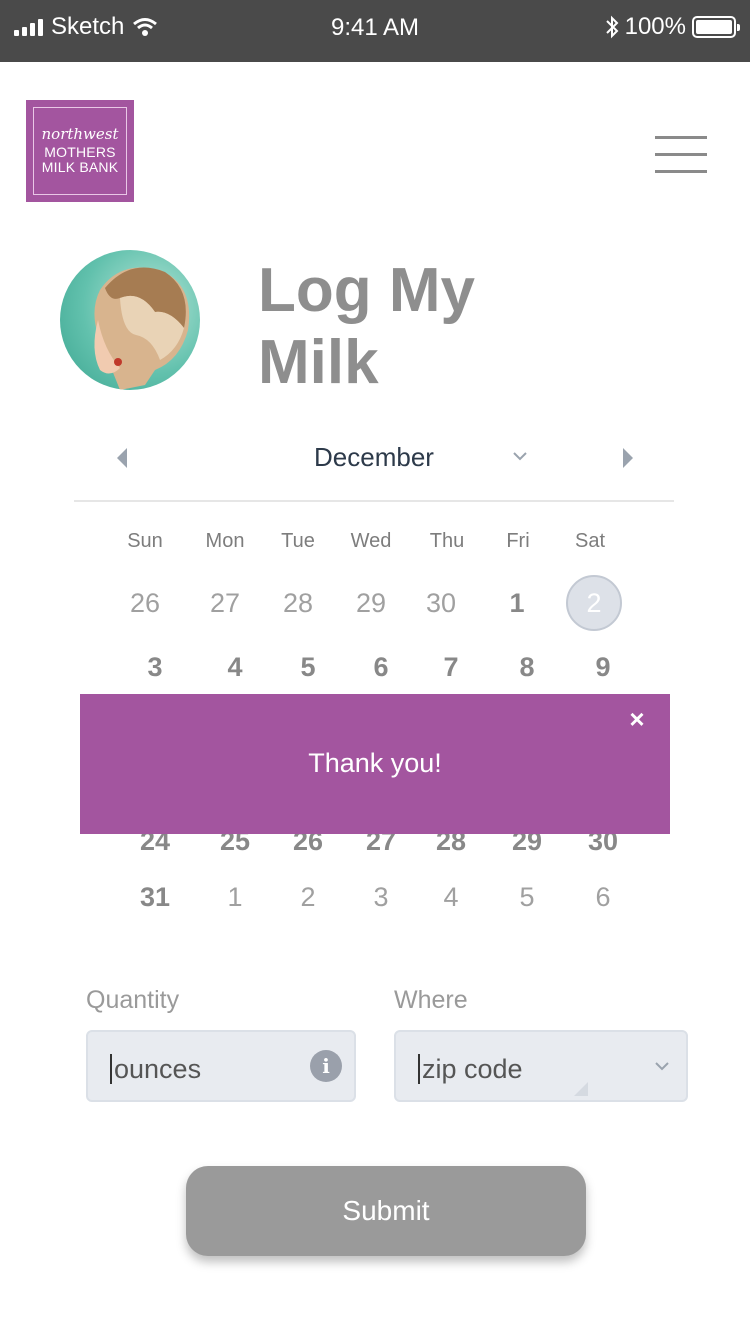 The image size is (750, 1334). I want to click on brand-logo: northwest MOTHERS MILK BANK, so click(80, 151).